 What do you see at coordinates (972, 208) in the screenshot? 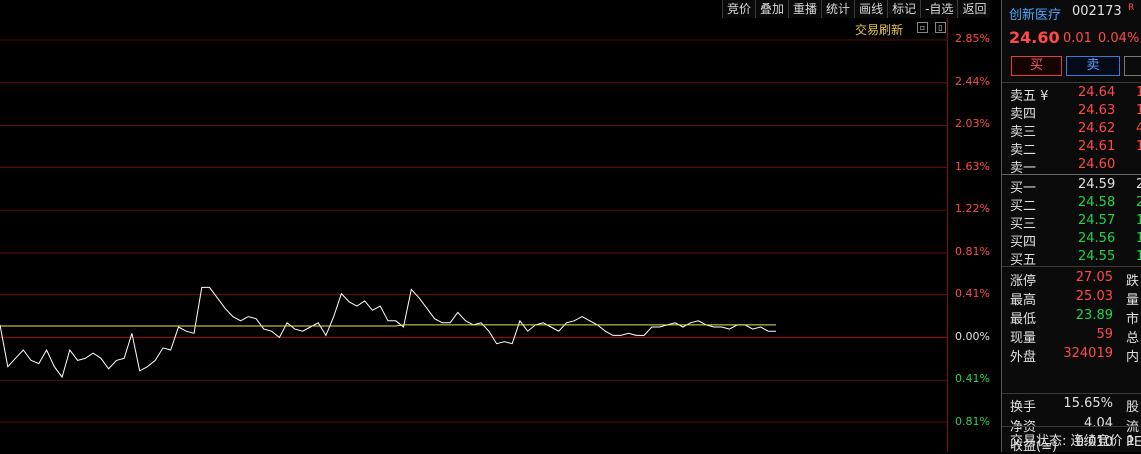
I see `axis-tick-label: 1.22%` at bounding box center [972, 208].